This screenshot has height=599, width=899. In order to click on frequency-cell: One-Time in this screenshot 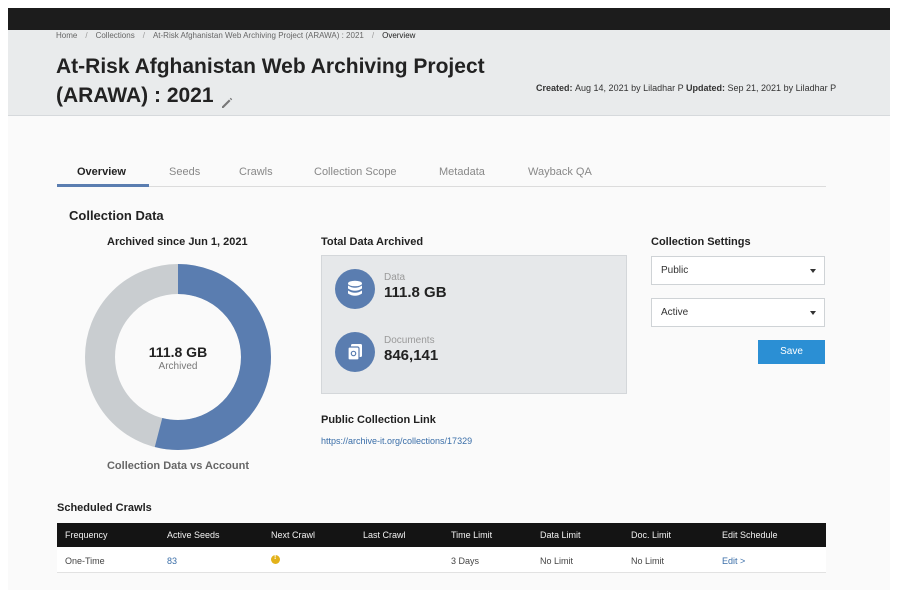, I will do `click(85, 561)`.